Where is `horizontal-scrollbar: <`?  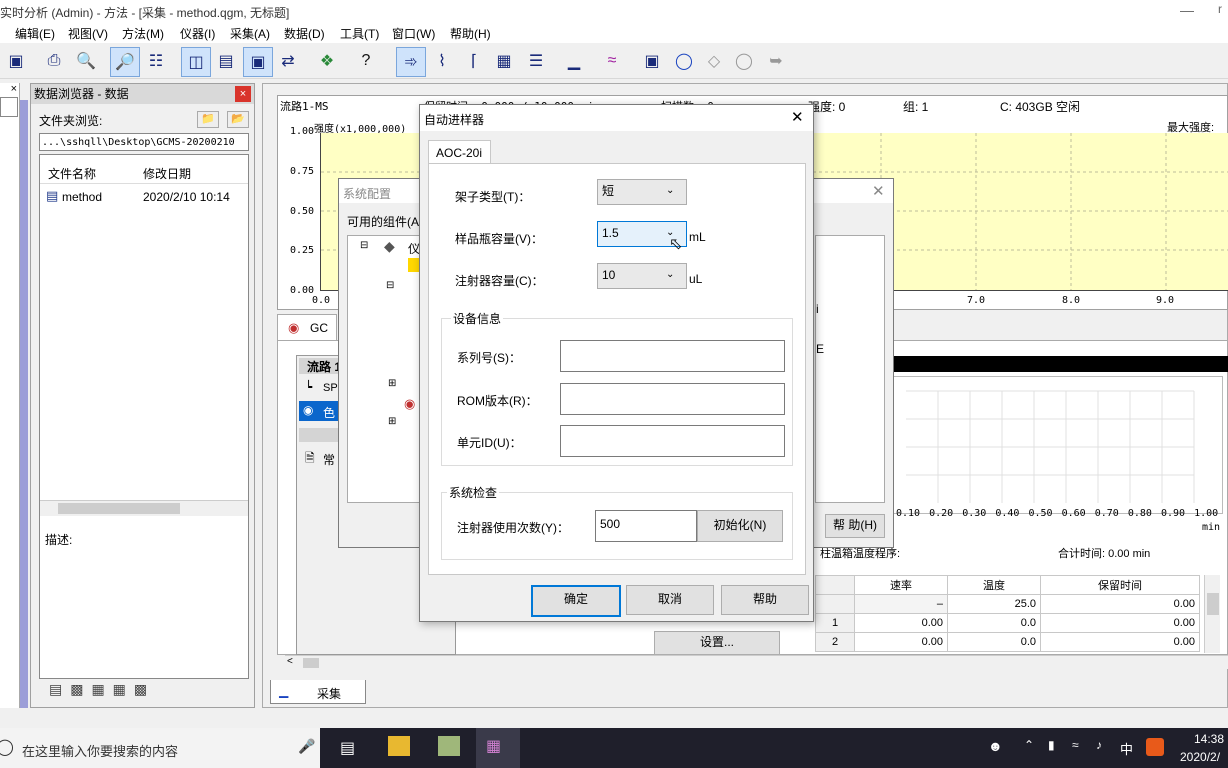 horizontal-scrollbar: < is located at coordinates (756, 662).